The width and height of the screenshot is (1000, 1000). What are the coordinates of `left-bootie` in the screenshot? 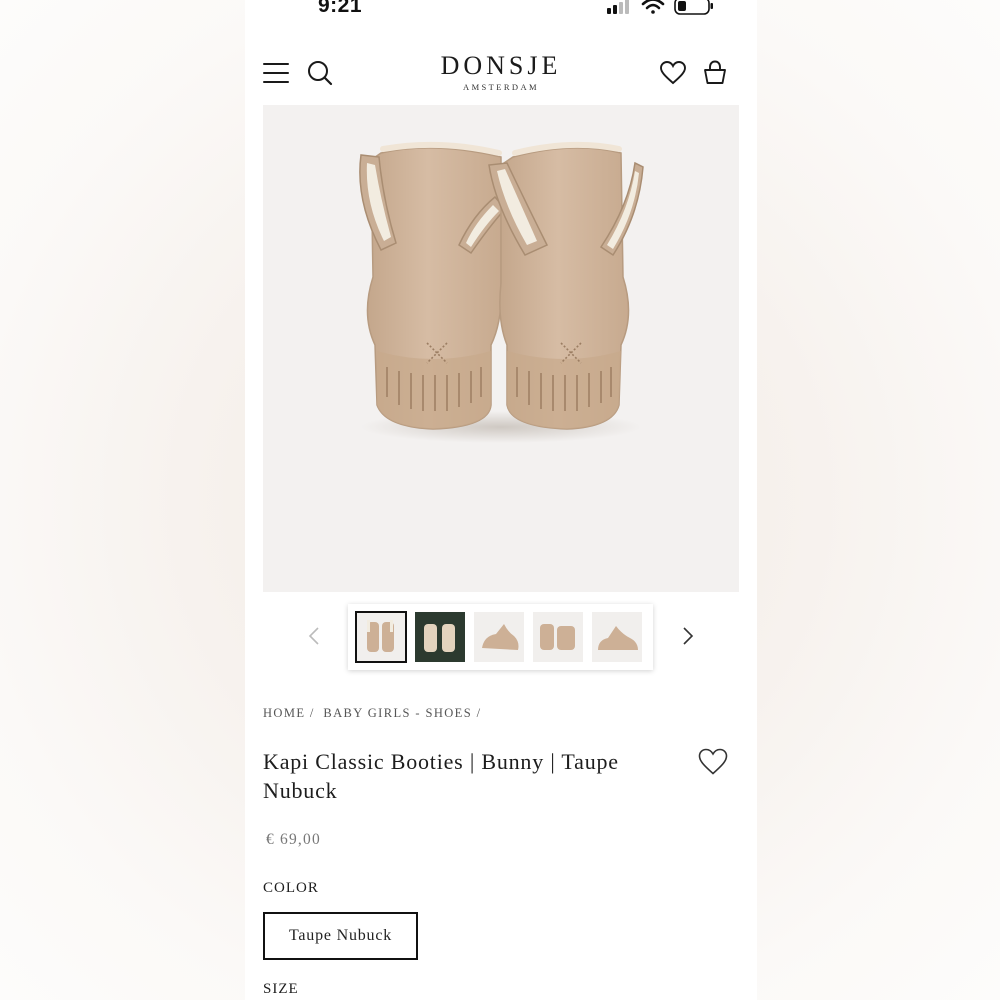 It's located at (432, 285).